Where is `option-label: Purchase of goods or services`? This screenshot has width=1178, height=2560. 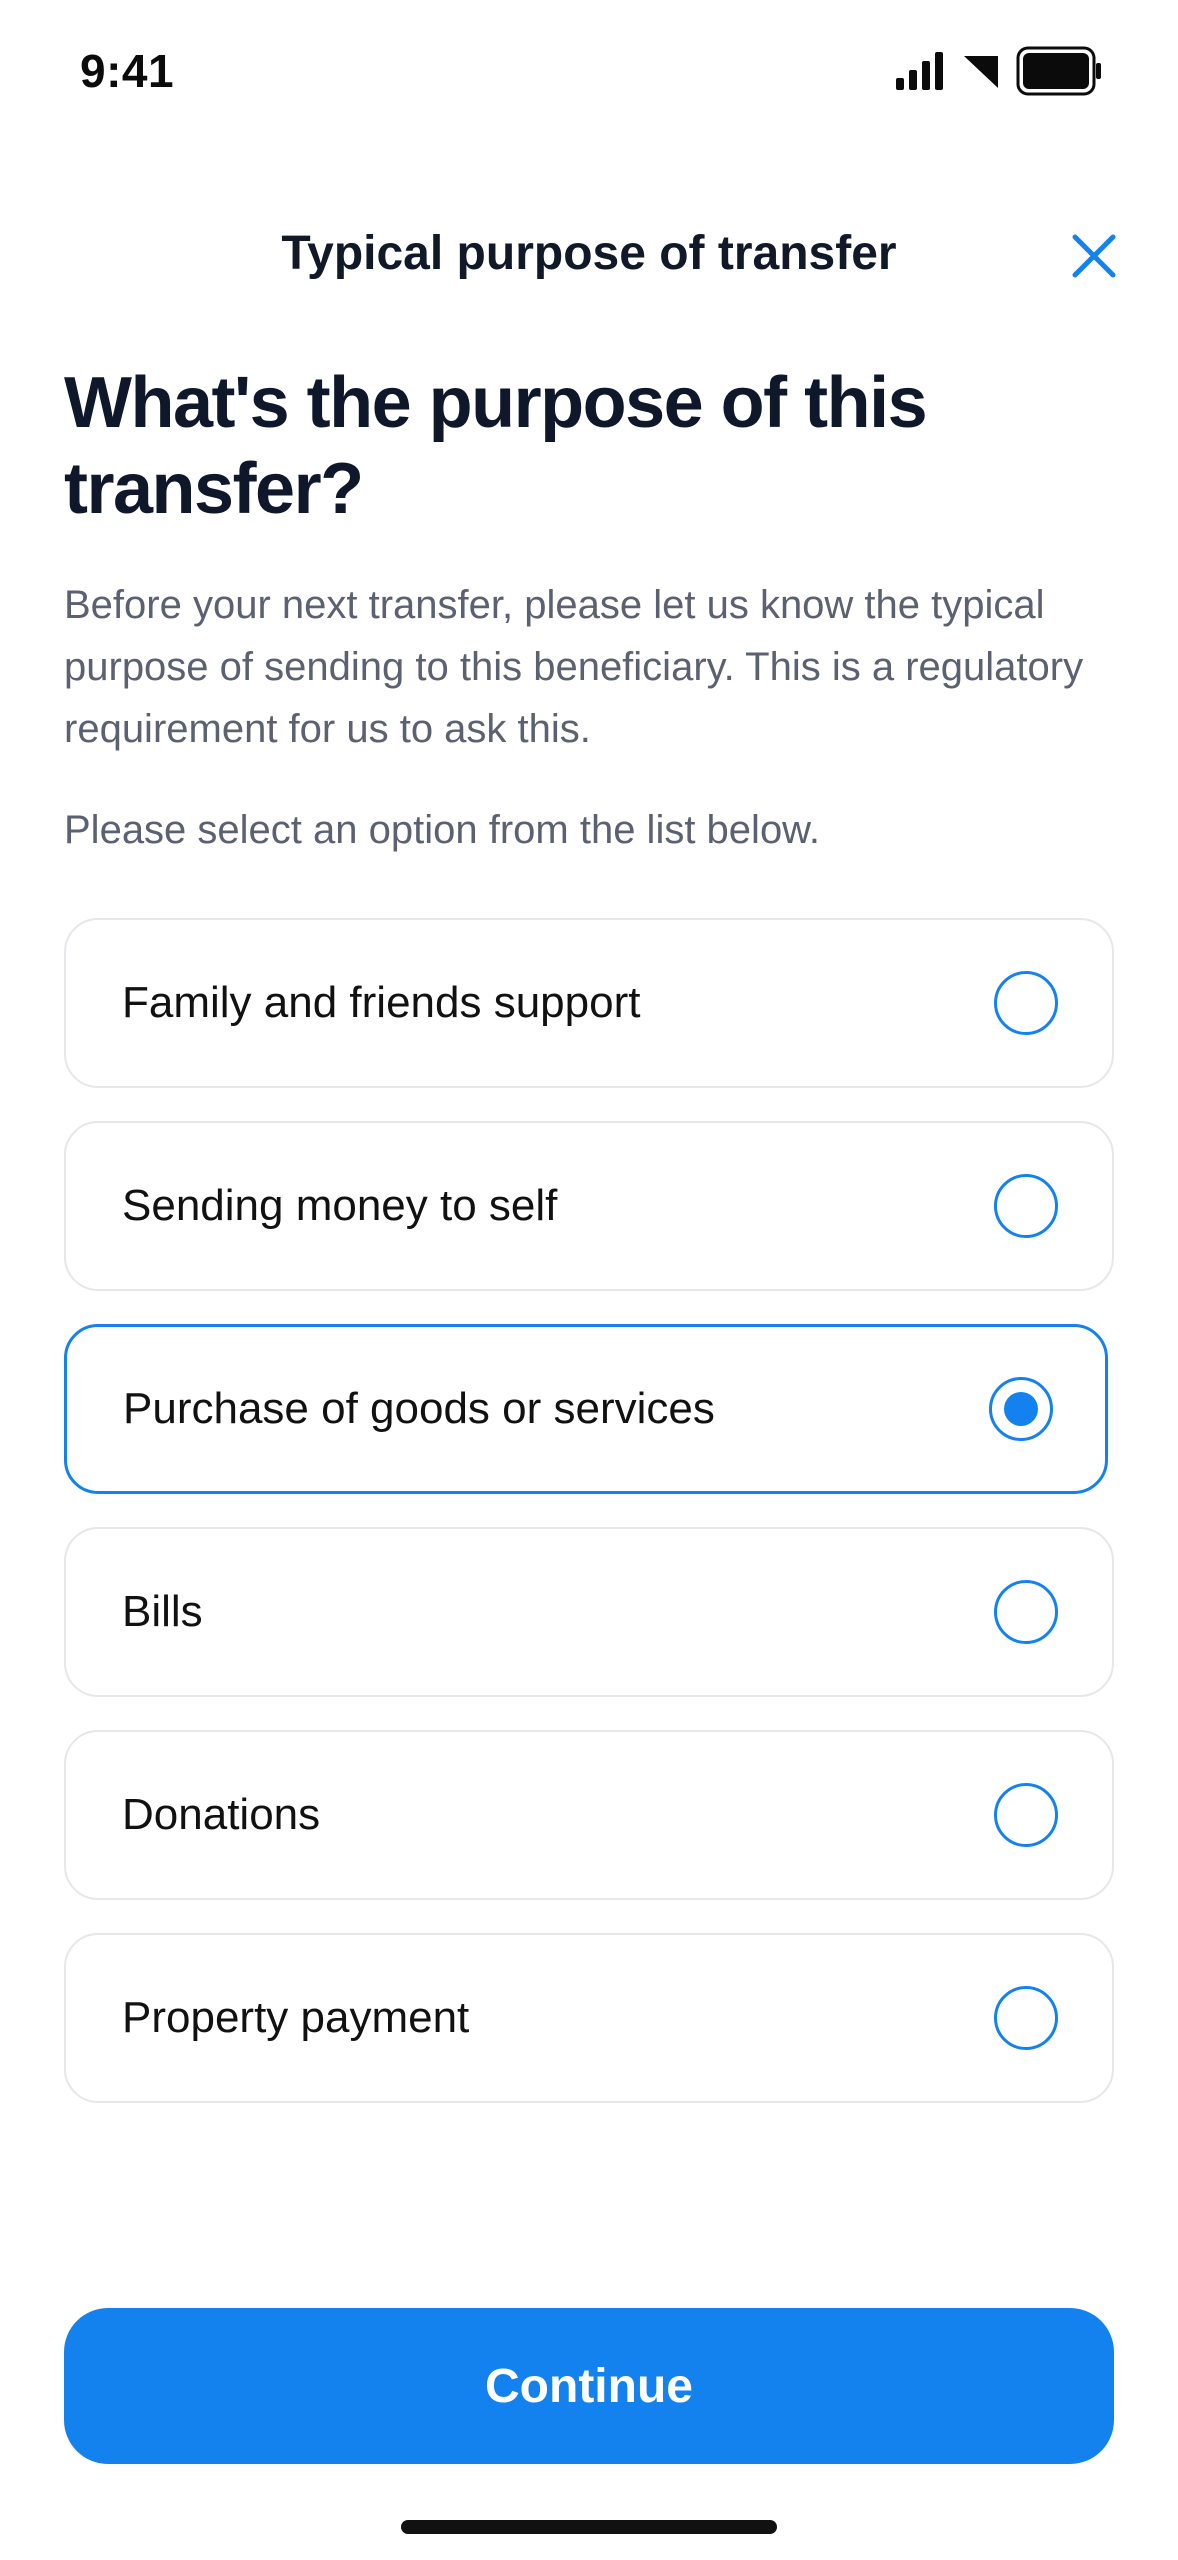 option-label: Purchase of goods or services is located at coordinates (419, 1408).